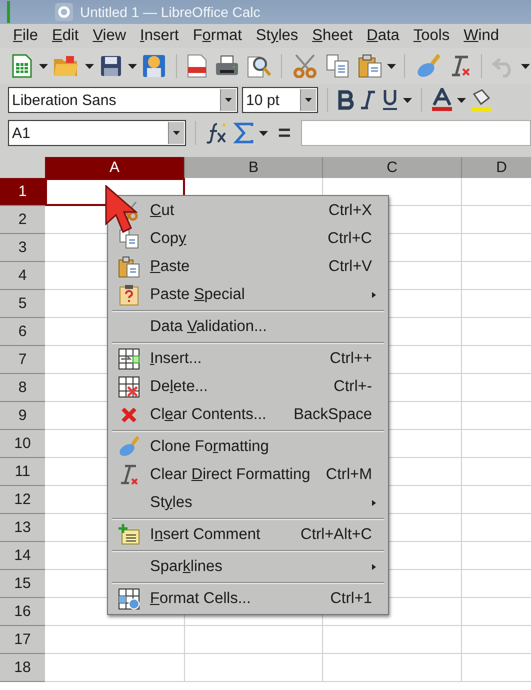  What do you see at coordinates (22, 668) in the screenshot?
I see `row-header: 18` at bounding box center [22, 668].